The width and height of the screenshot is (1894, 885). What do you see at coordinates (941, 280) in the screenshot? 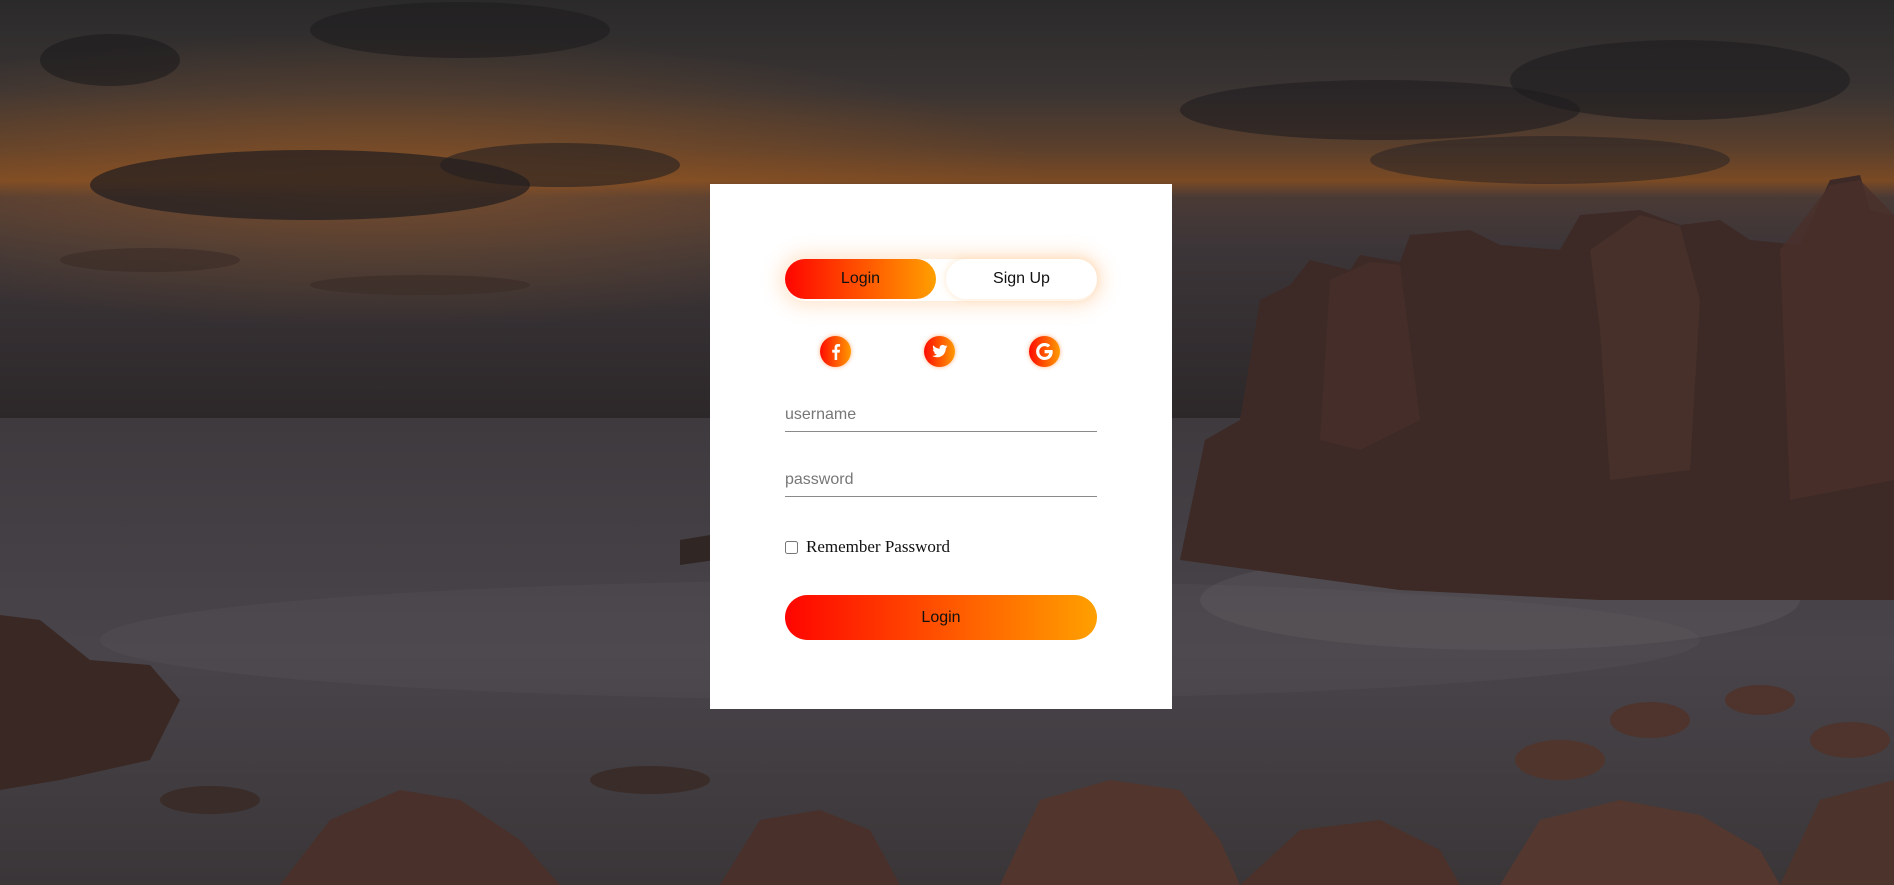
I see `auth-tab-toggle: Login Sign Up` at bounding box center [941, 280].